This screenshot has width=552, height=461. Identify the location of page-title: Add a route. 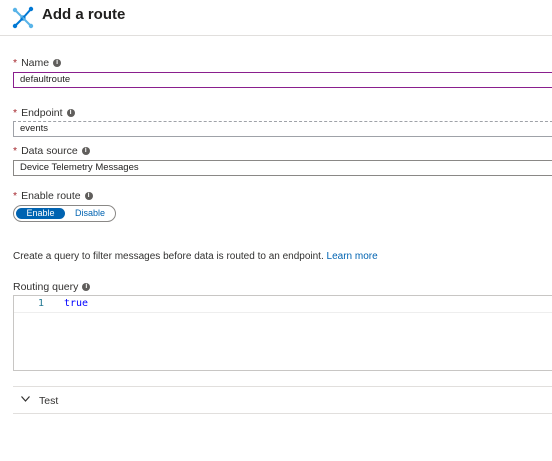
(84, 14).